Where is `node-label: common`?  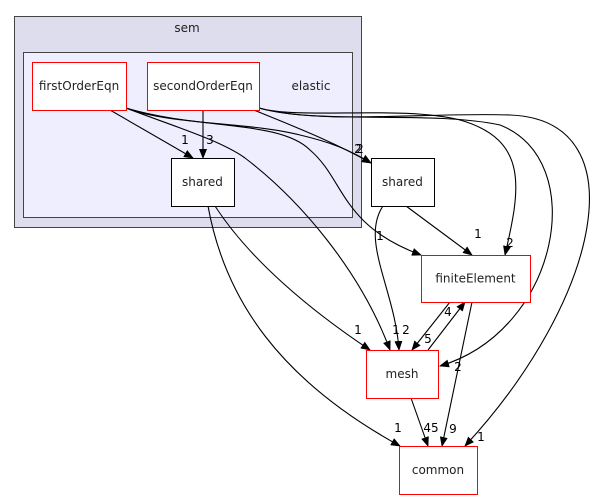 node-label: common is located at coordinates (438, 470).